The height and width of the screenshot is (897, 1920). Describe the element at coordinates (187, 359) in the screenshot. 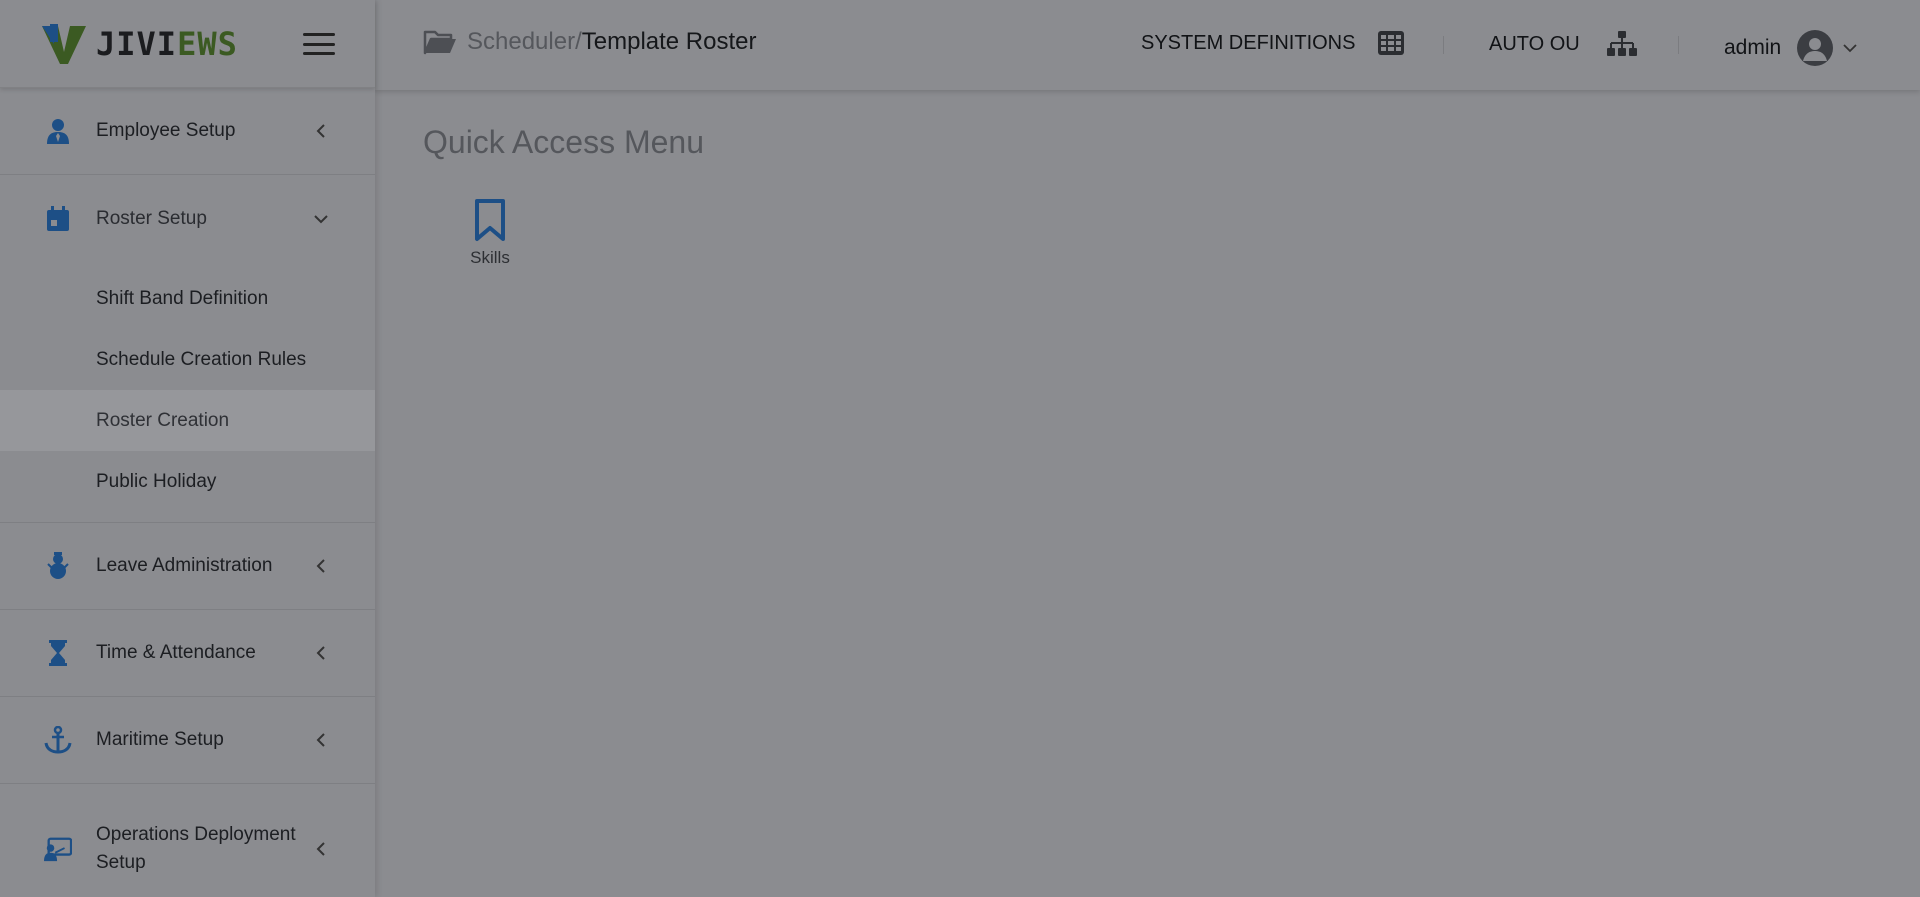

I see `sidebar-subitem-schedule-creation-rules: Schedule Creation Rules` at that location.